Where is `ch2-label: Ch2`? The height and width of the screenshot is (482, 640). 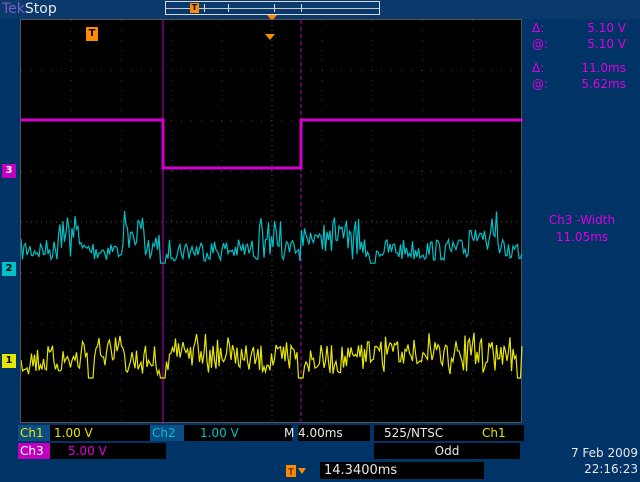 ch2-label: Ch2 is located at coordinates (167, 433).